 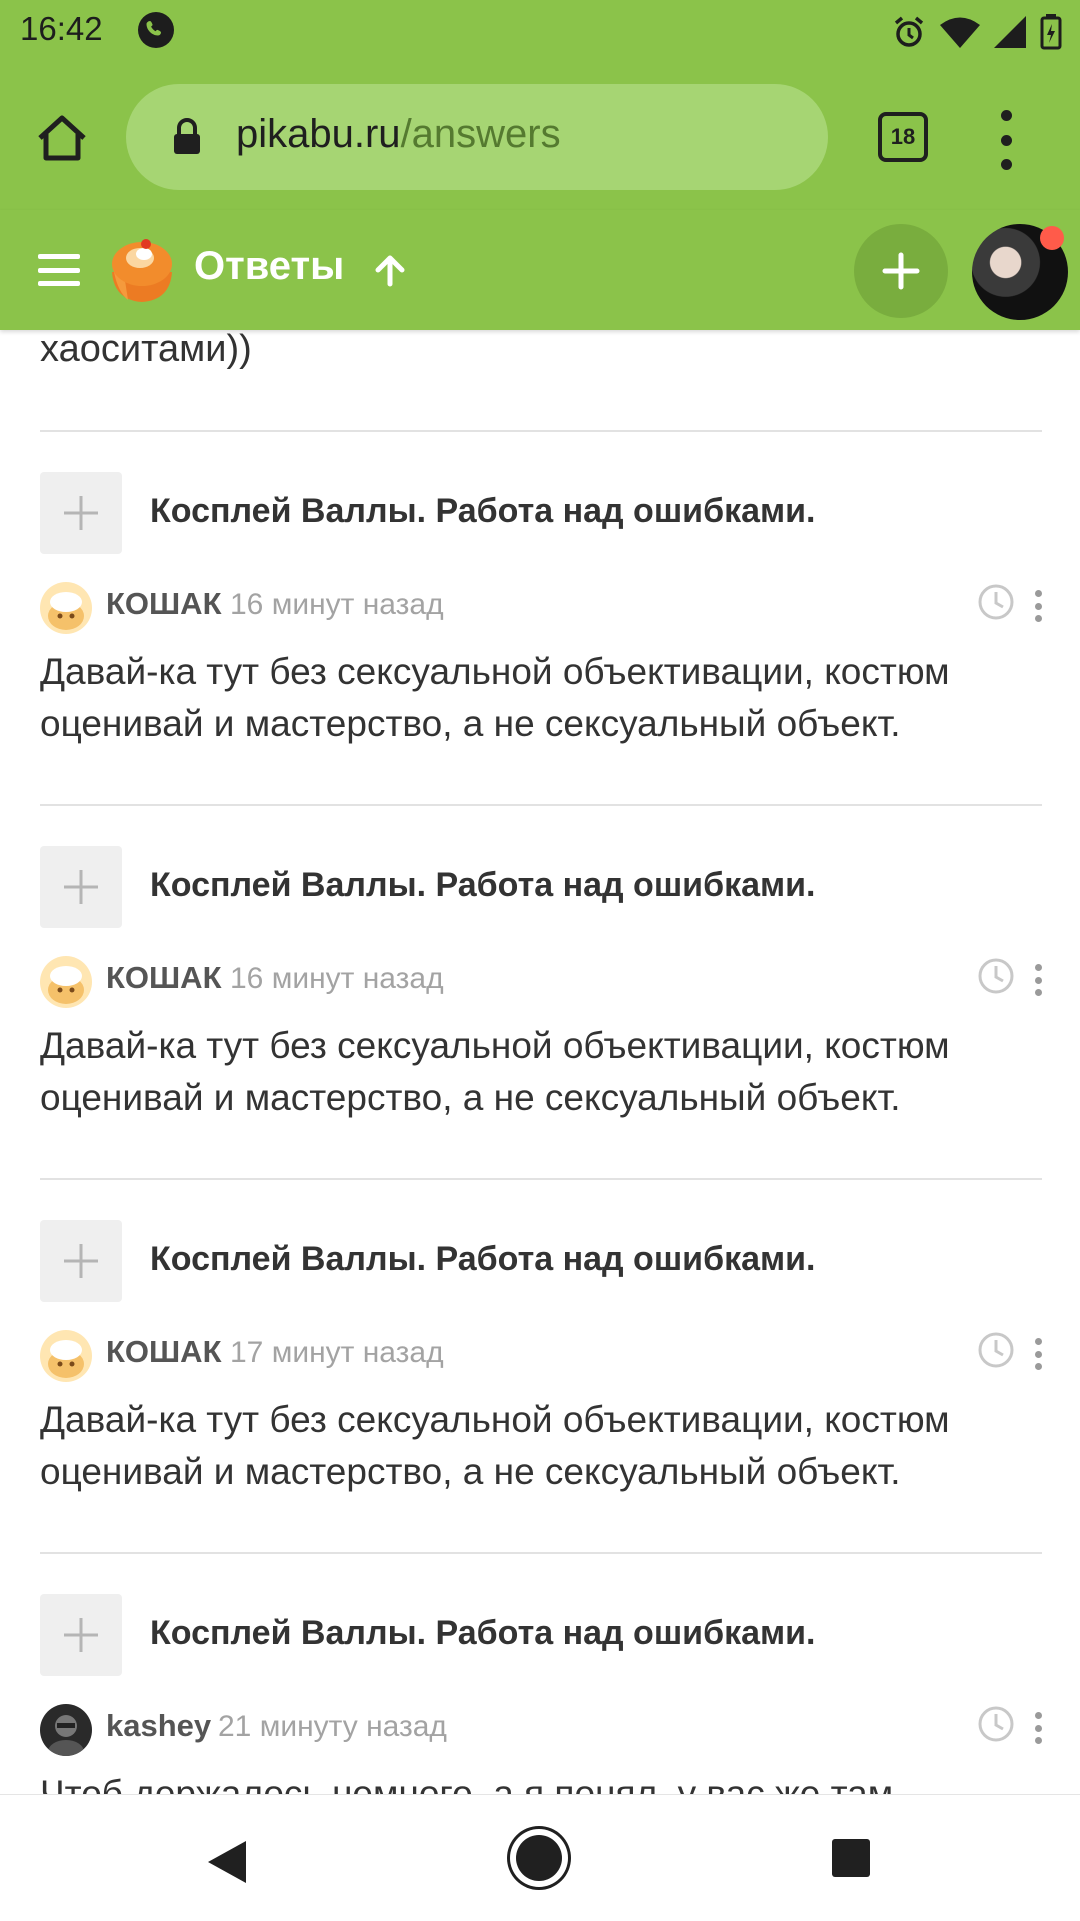 I want to click on url-host: pikabu.ru, so click(x=318, y=134).